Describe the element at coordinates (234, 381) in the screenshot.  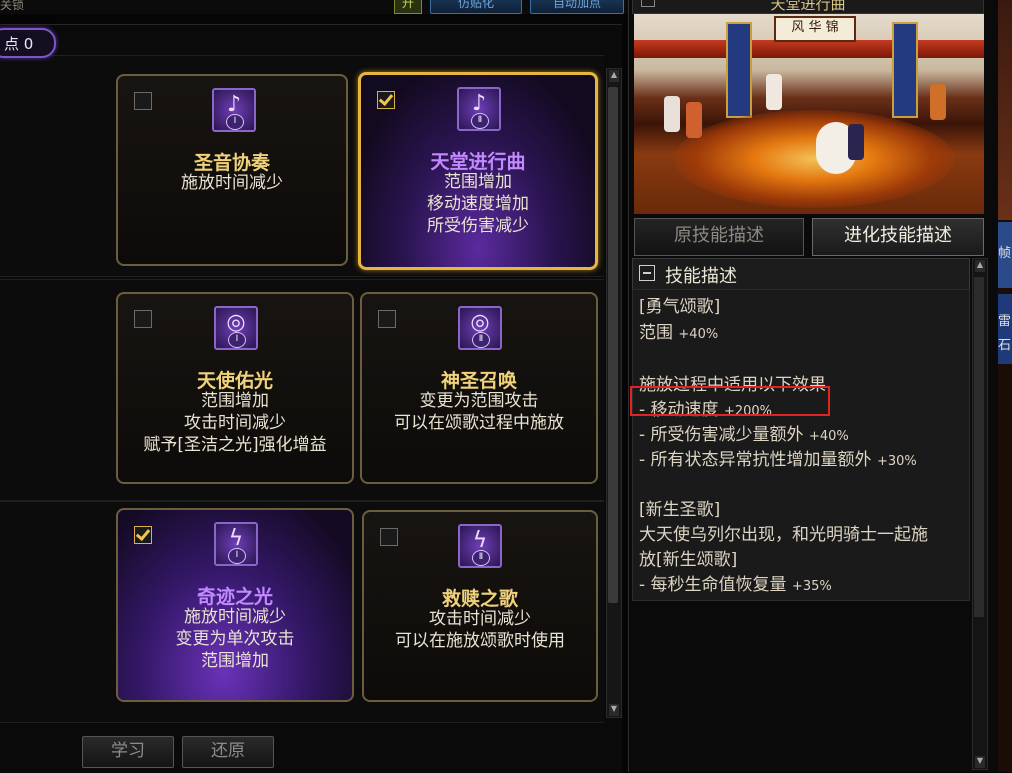
I see `skill-title-3: 天使佑光` at that location.